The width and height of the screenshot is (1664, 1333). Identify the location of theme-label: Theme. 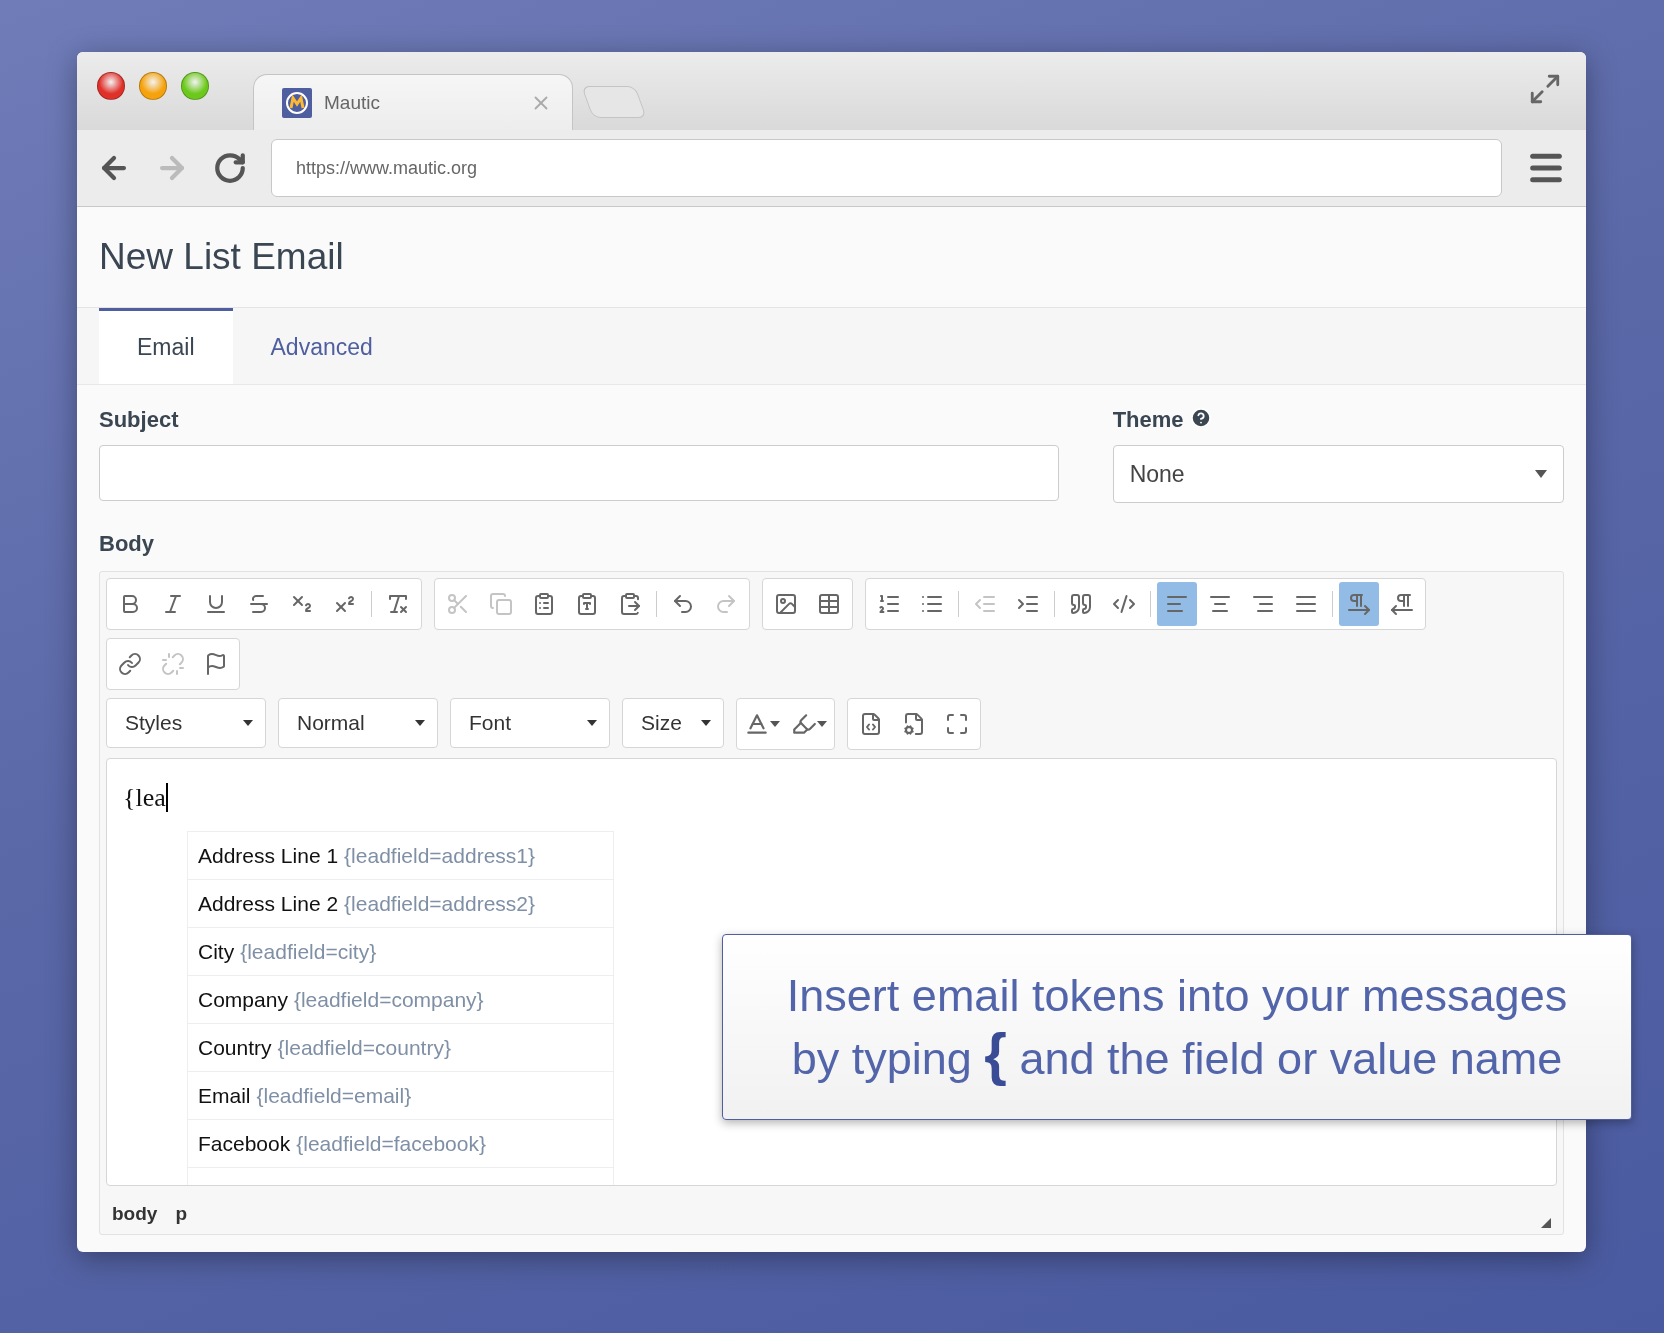
(1148, 420).